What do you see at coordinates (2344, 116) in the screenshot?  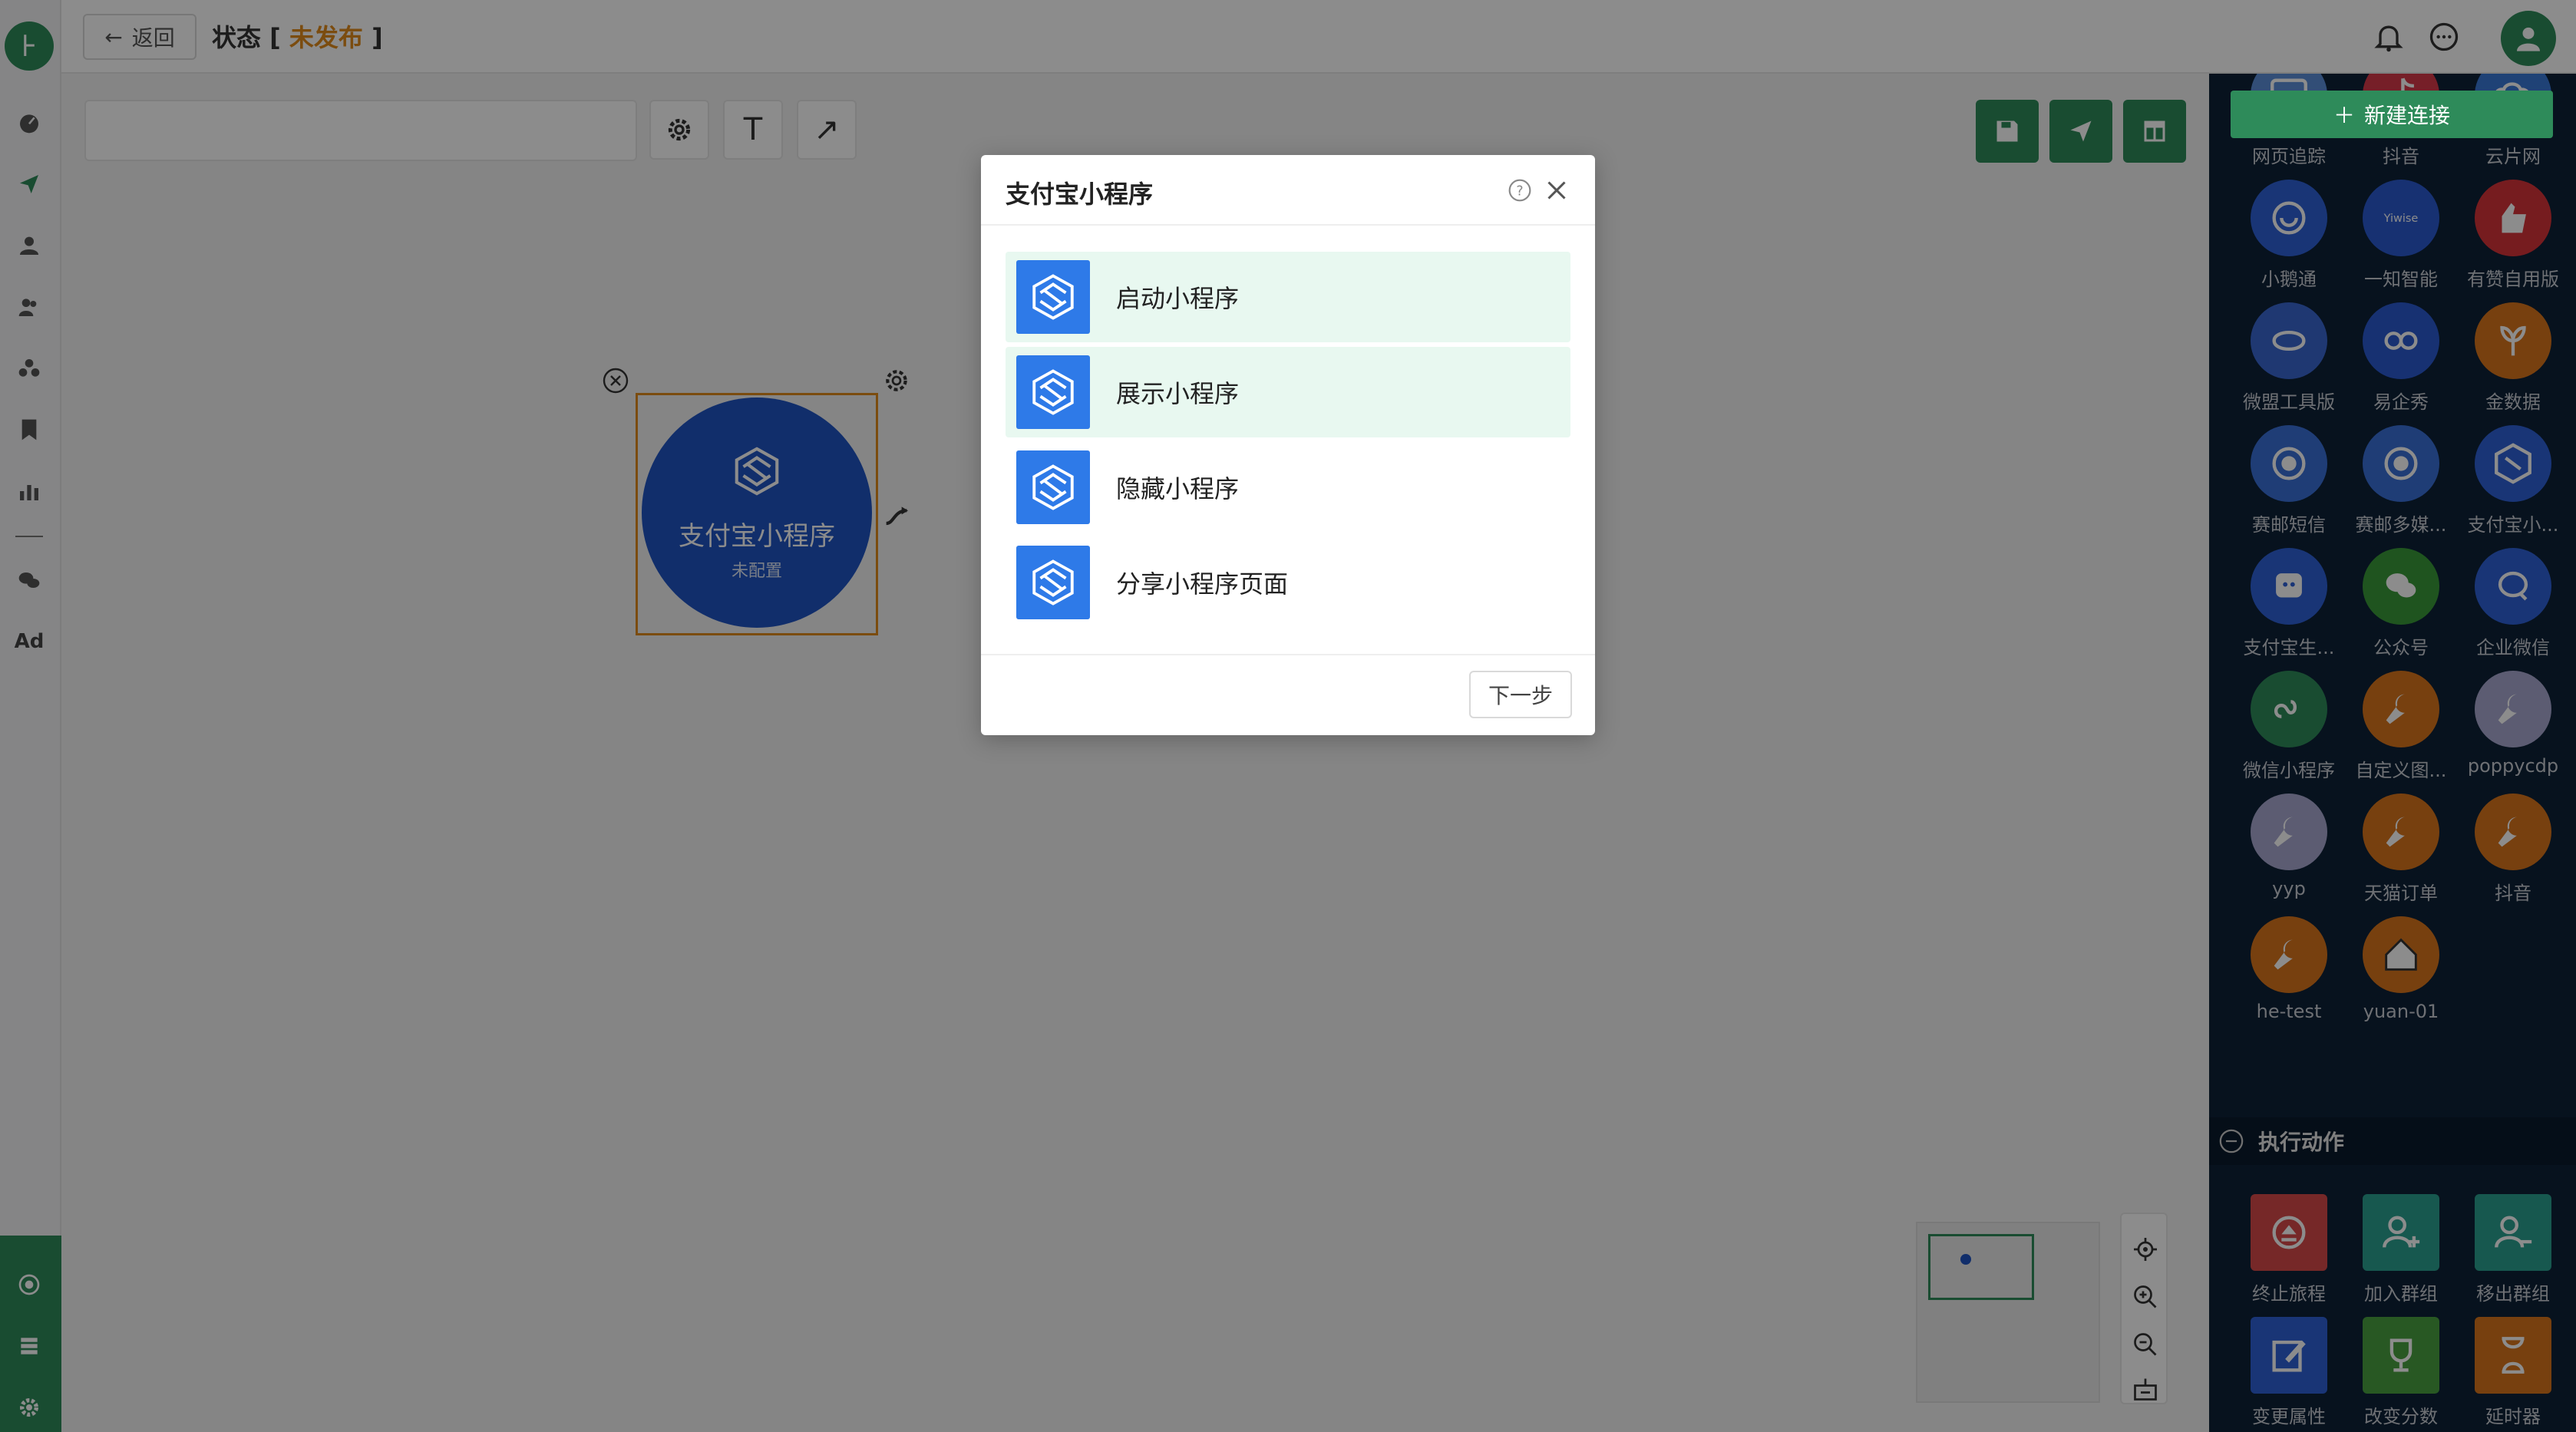 I see `plus-icon: ＋` at bounding box center [2344, 116].